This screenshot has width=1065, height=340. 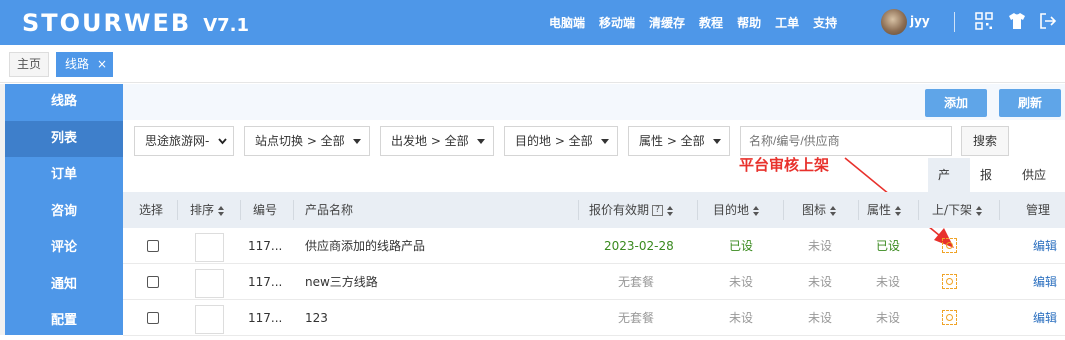 What do you see at coordinates (184, 141) in the screenshot?
I see `site-select: 思途旅游网-` at bounding box center [184, 141].